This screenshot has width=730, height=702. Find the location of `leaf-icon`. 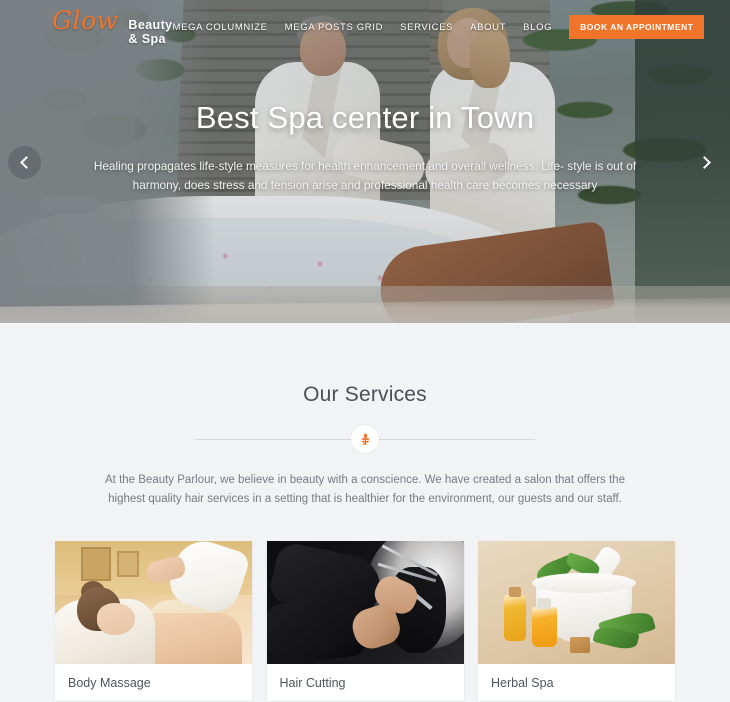

leaf-icon is located at coordinates (365, 438).